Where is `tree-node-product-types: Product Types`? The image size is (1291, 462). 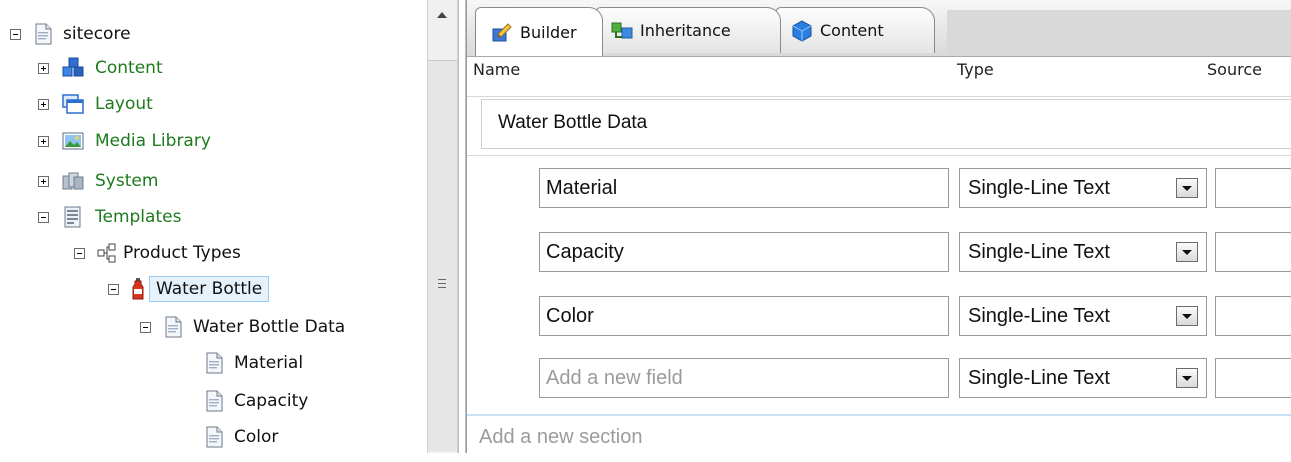 tree-node-product-types: Product Types is located at coordinates (159, 253).